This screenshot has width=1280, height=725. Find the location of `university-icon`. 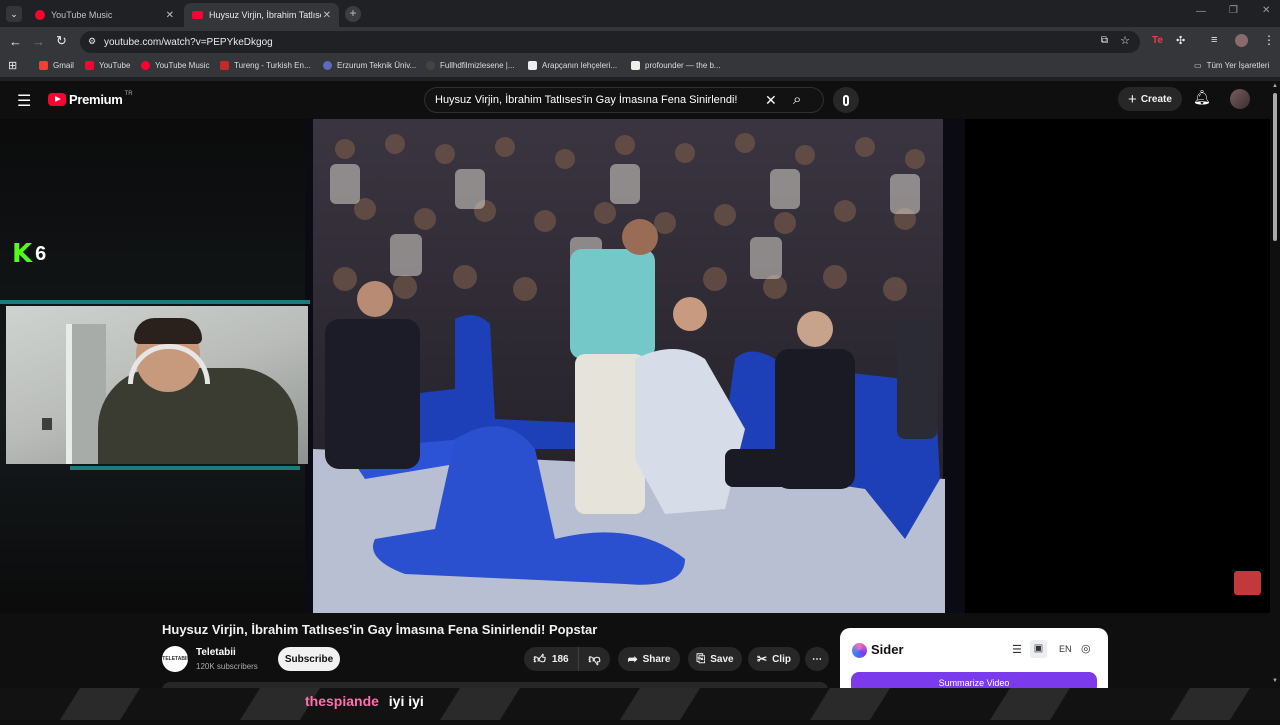

university-icon is located at coordinates (327, 65).